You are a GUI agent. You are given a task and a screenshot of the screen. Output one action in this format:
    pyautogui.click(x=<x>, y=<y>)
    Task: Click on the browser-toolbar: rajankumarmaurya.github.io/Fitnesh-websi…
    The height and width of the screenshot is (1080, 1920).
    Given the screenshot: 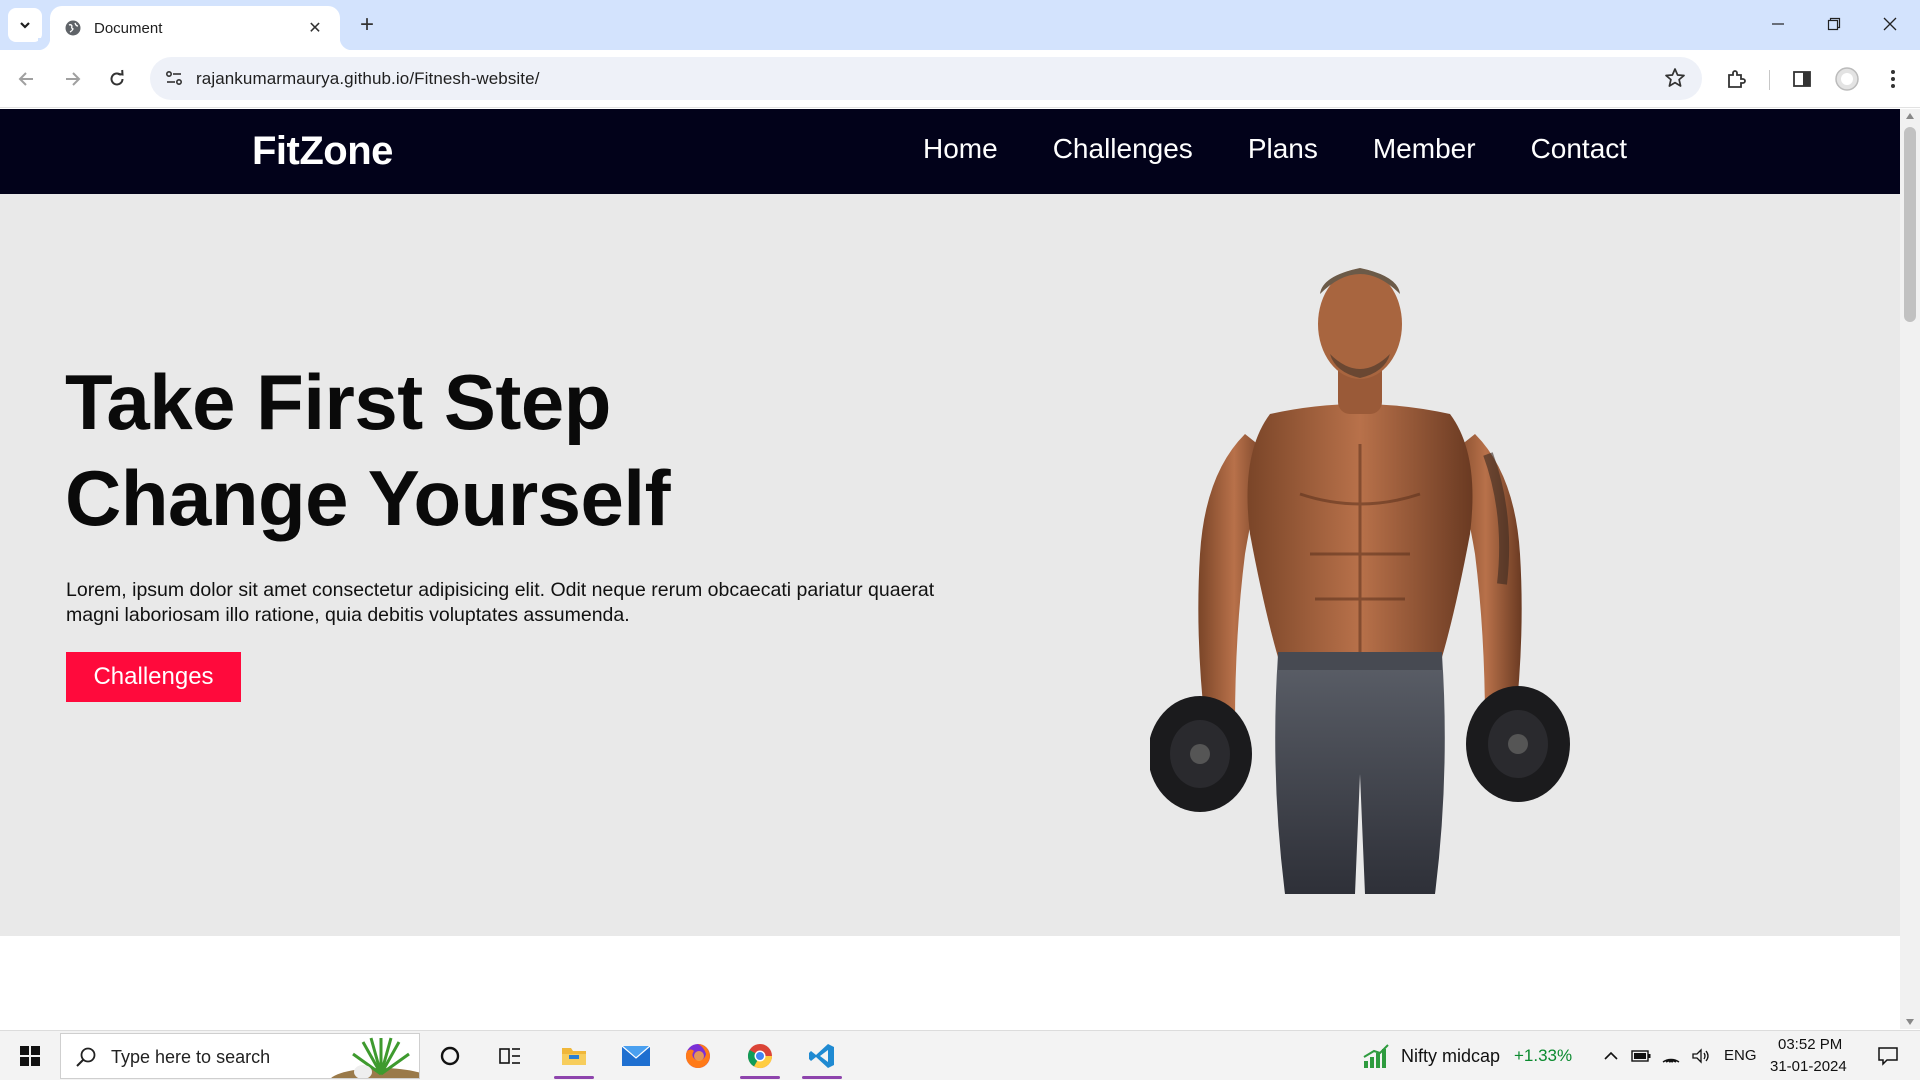 What is the action you would take?
    pyautogui.click(x=960, y=79)
    